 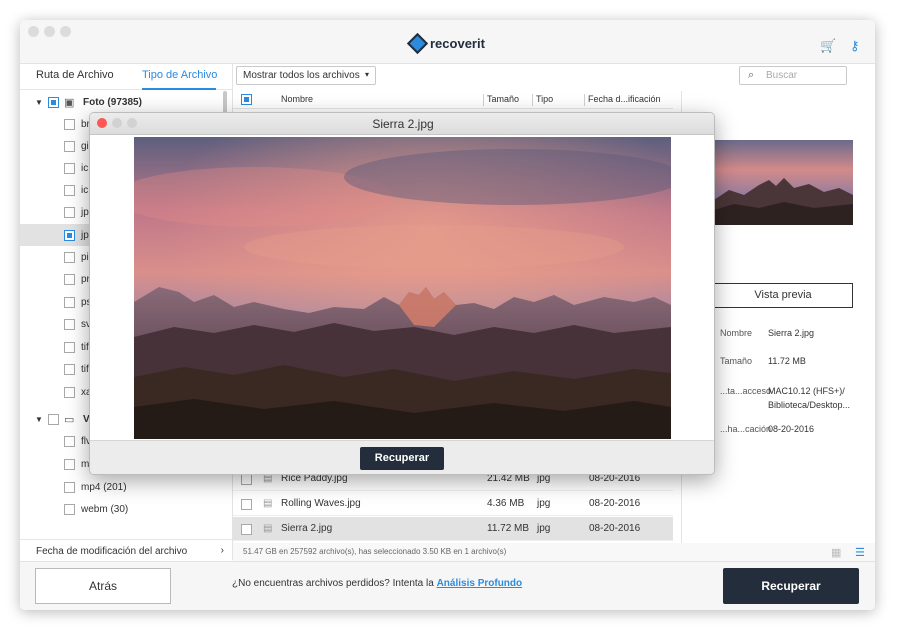 I want to click on recover-button: Recuperar, so click(x=791, y=586).